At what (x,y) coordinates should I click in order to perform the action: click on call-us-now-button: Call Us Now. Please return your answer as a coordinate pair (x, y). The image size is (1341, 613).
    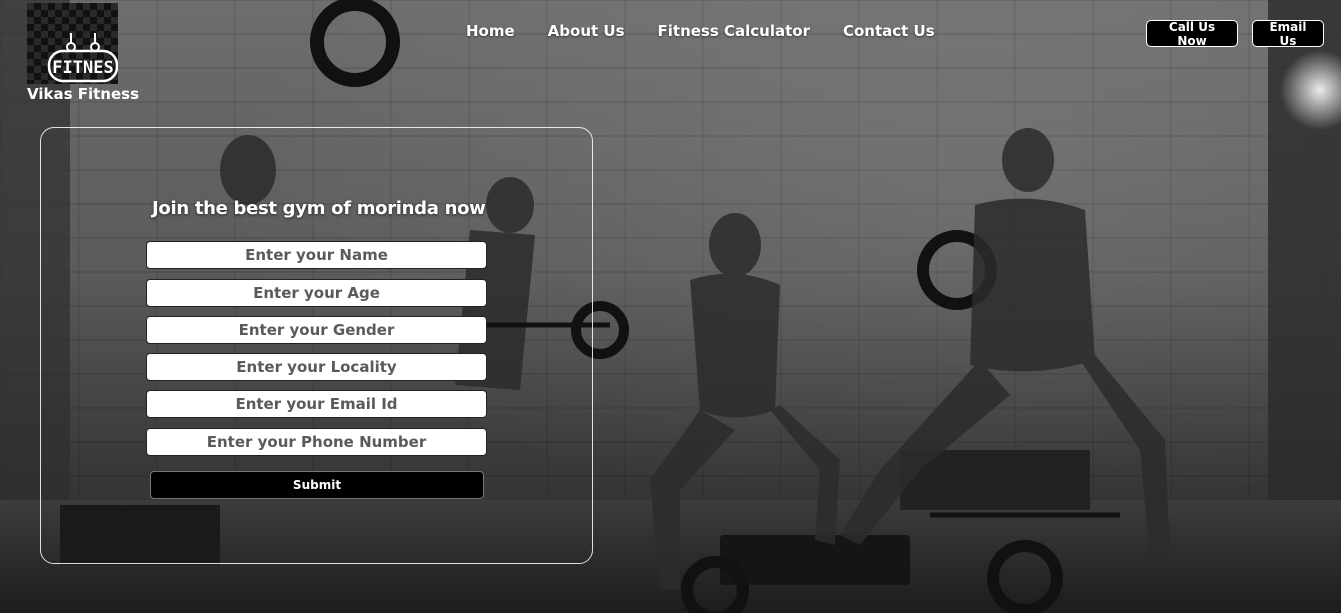
    Looking at the image, I should click on (1192, 34).